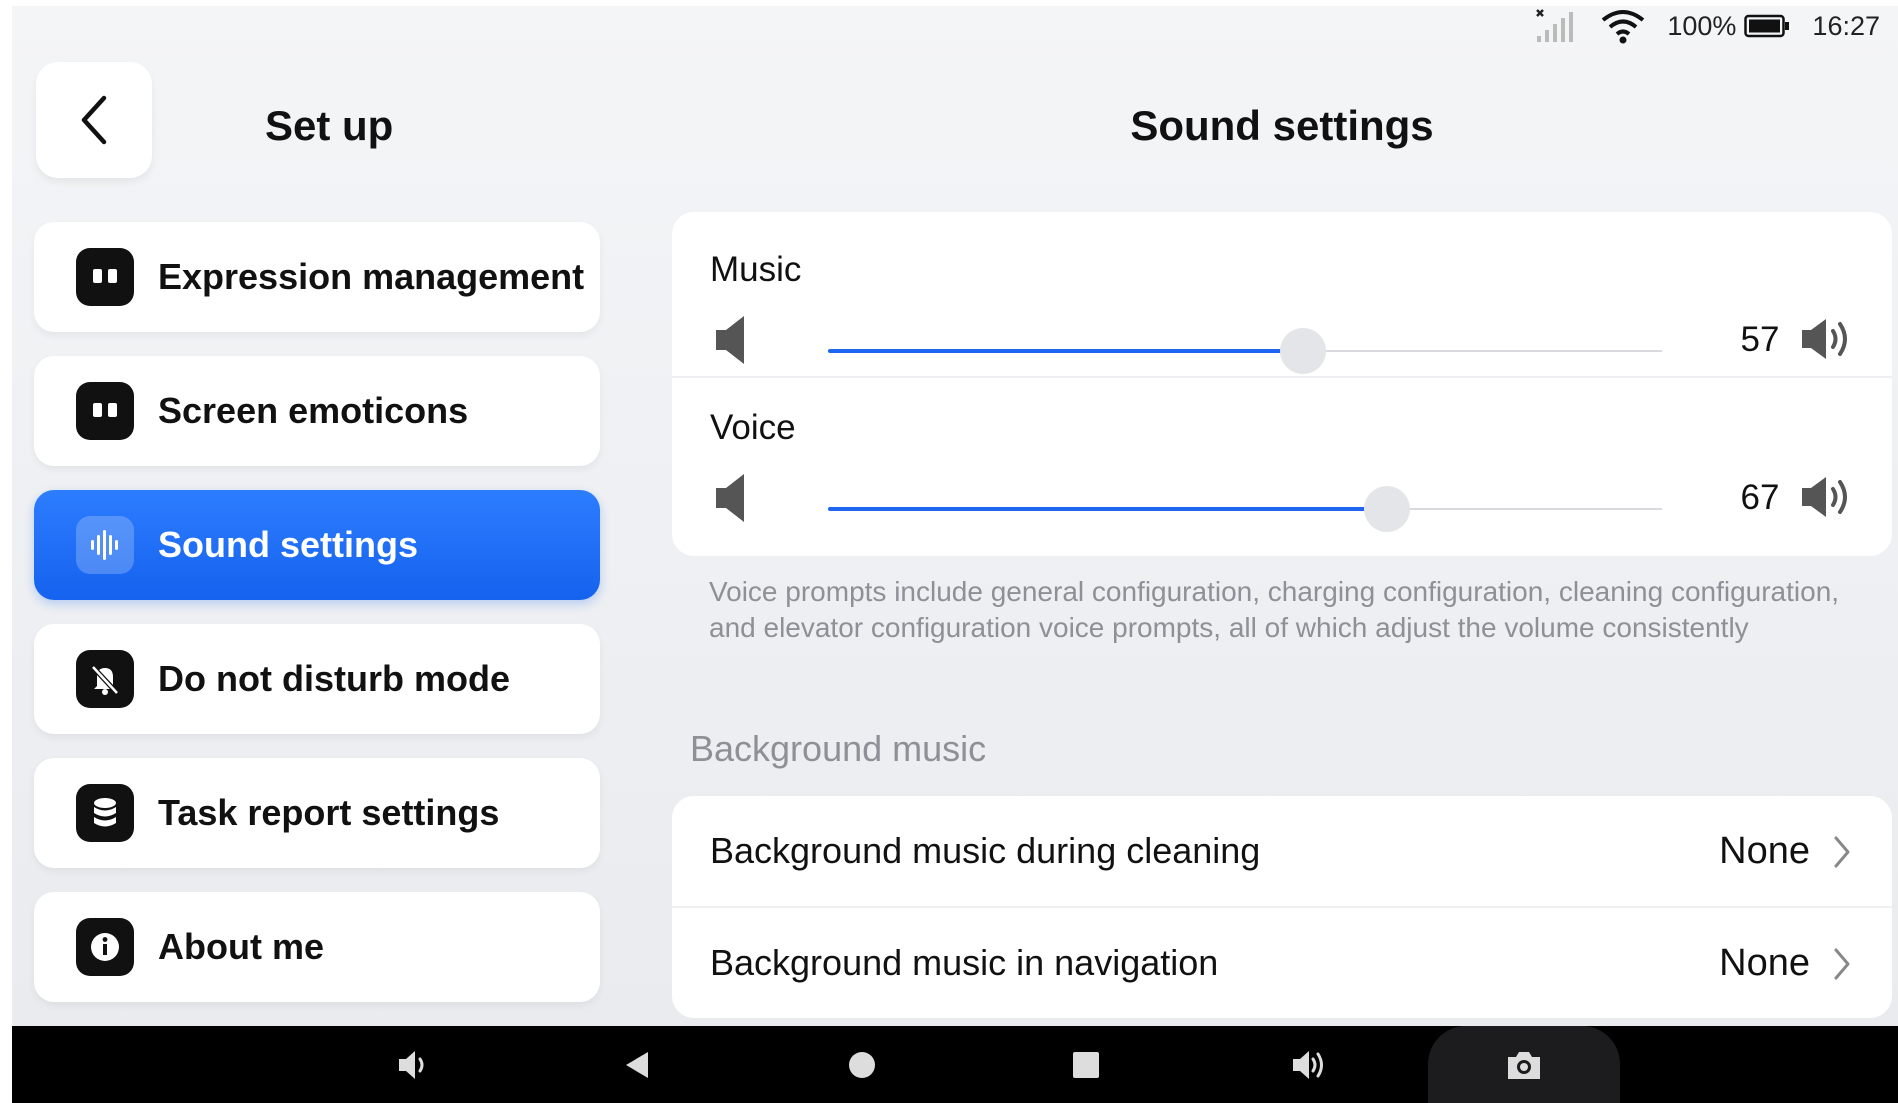  I want to click on menu-item-task-report-settings: Task report settings, so click(317, 813).